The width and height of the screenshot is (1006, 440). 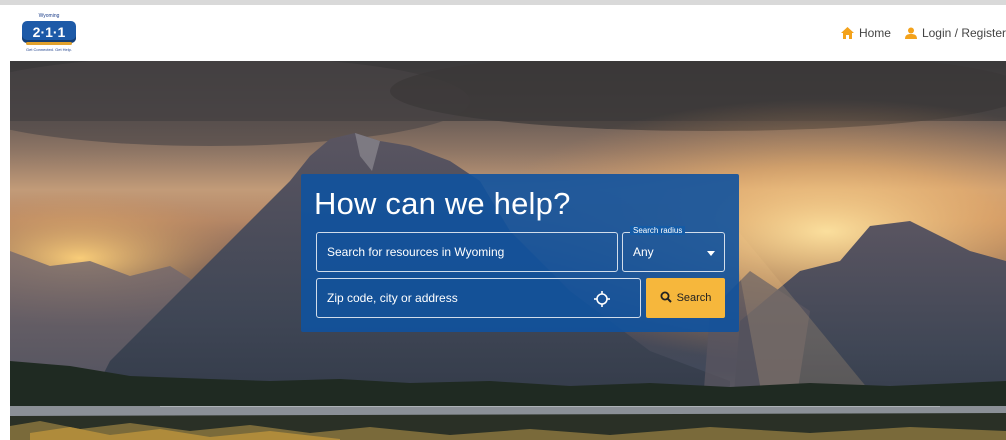 I want to click on resource-search-input, so click(x=467, y=252).